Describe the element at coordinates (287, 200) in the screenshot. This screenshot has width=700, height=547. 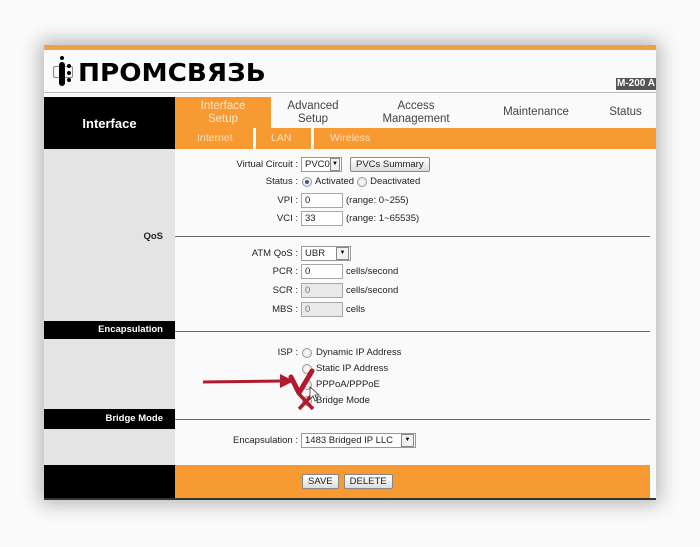
I see `vpi-label: VPI :` at that location.